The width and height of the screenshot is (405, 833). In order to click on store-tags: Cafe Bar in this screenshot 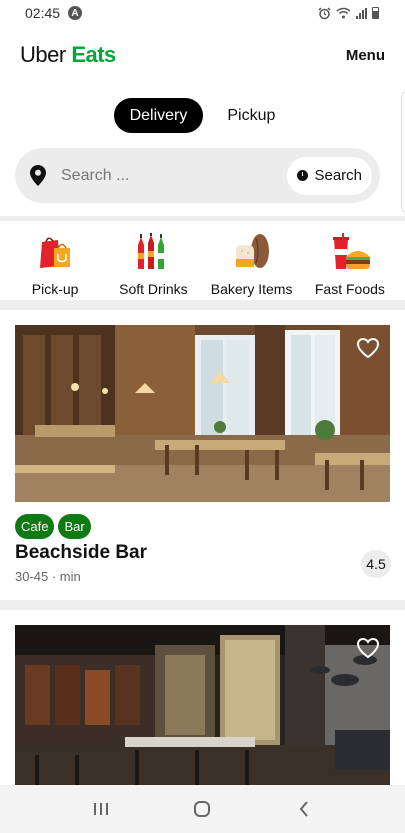, I will do `click(53, 526)`.